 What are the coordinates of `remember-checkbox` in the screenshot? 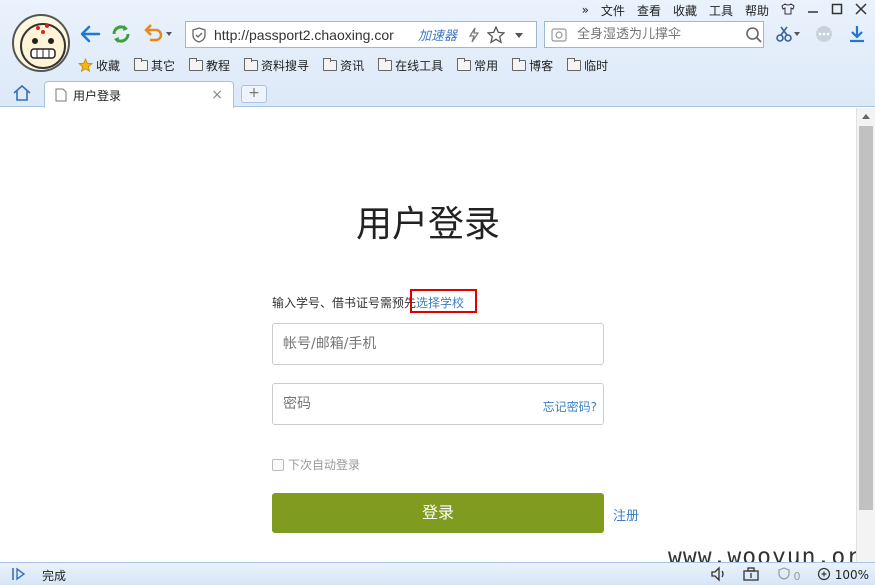 It's located at (278, 464).